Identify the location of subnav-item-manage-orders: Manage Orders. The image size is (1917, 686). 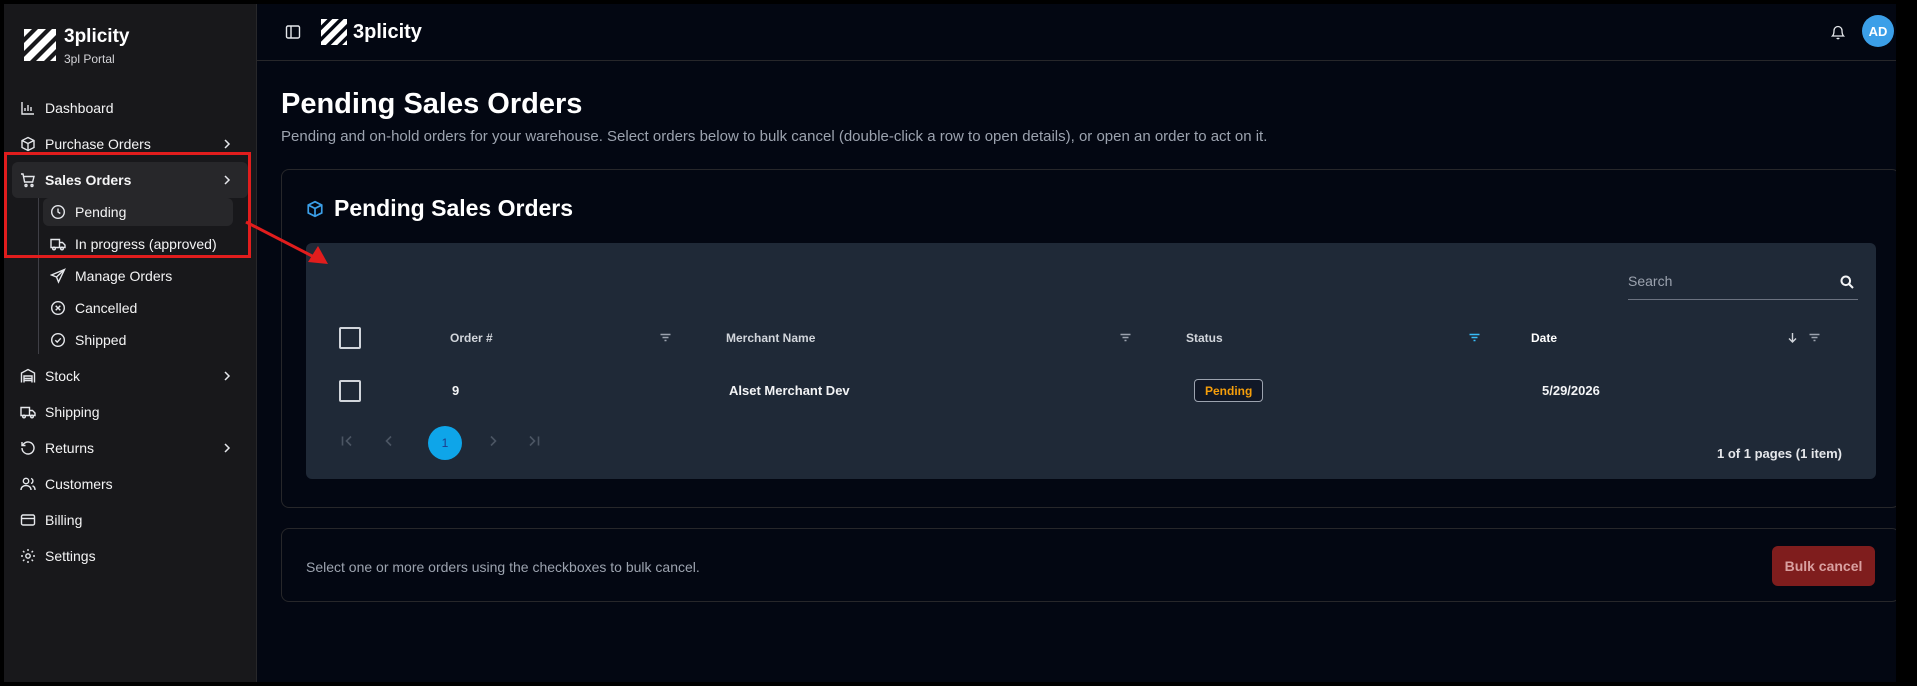
(138, 276).